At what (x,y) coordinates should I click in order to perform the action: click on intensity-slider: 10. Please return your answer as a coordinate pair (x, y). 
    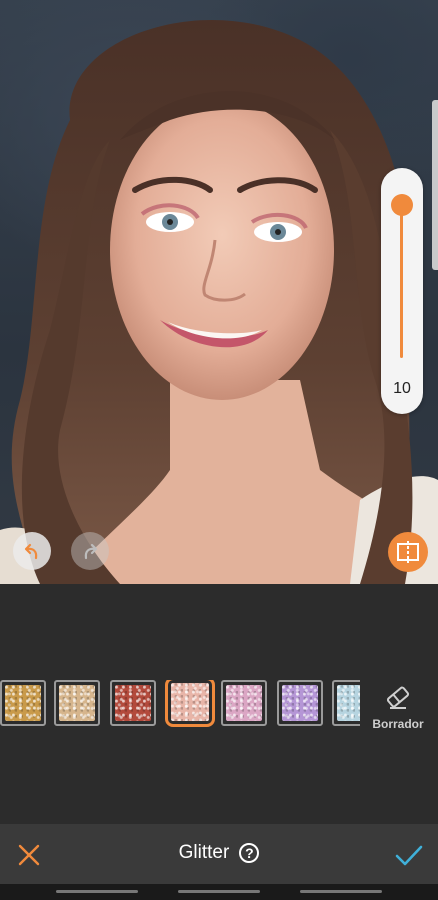
    Looking at the image, I should click on (402, 291).